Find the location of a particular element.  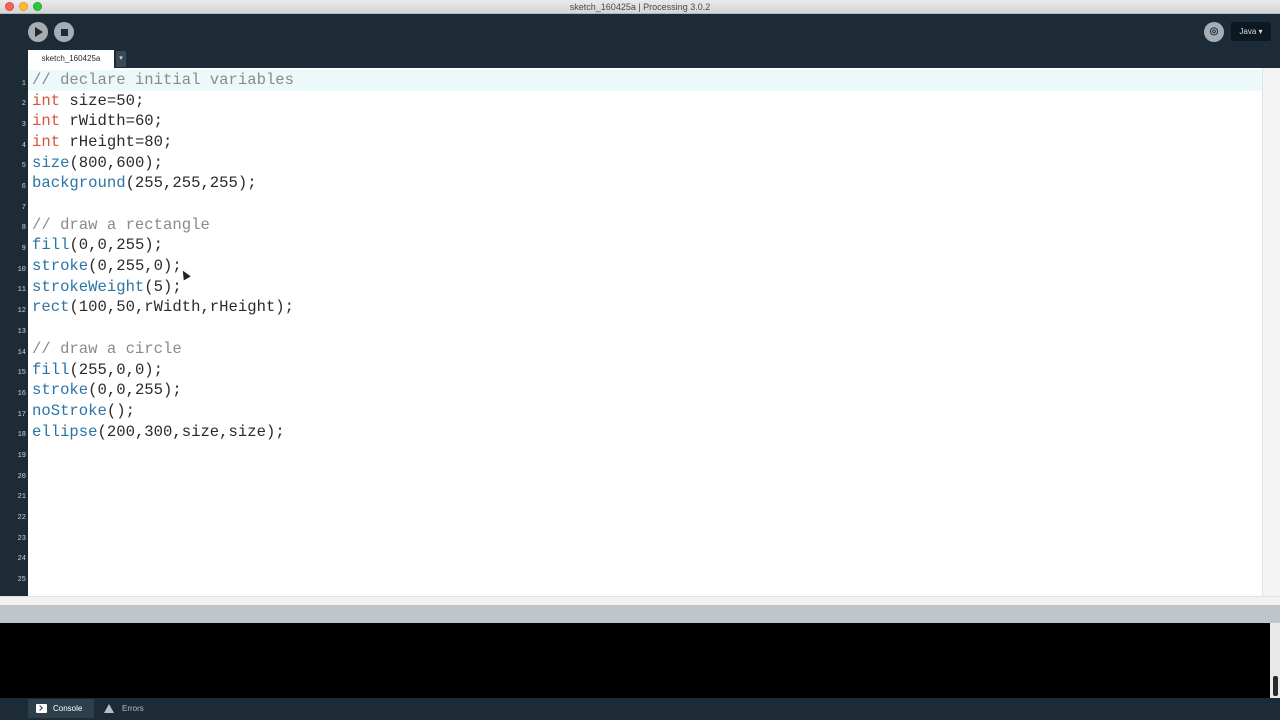

editor-vertical-scrollbar is located at coordinates (1271, 332).